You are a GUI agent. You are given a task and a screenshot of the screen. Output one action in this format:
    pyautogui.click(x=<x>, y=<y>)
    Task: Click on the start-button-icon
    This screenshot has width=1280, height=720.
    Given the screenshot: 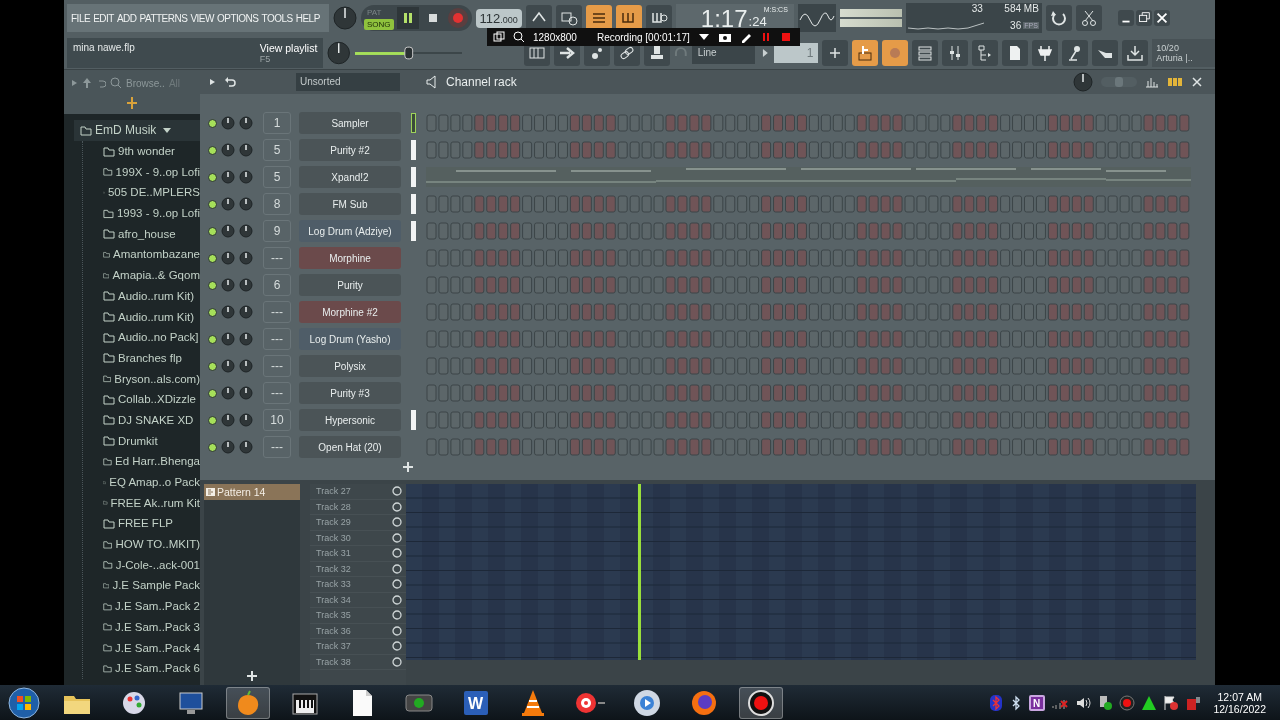 What is the action you would take?
    pyautogui.click(x=24, y=702)
    